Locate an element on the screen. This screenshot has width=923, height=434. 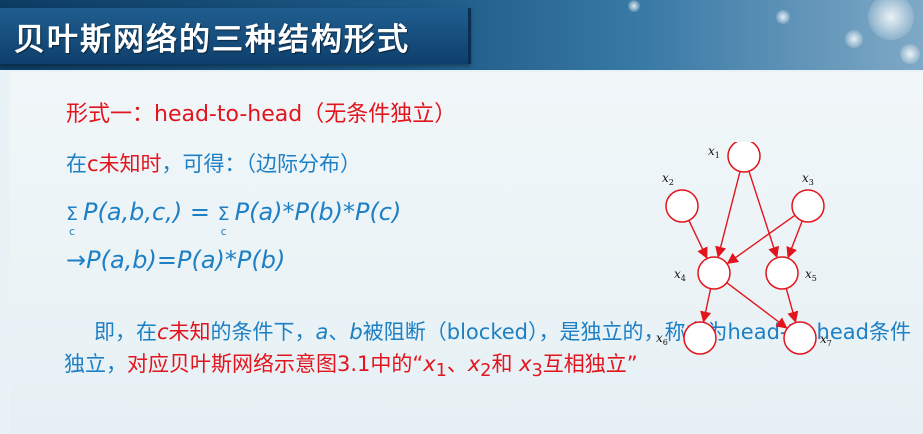
edge-x4-x7 is located at coordinates (757, 305).